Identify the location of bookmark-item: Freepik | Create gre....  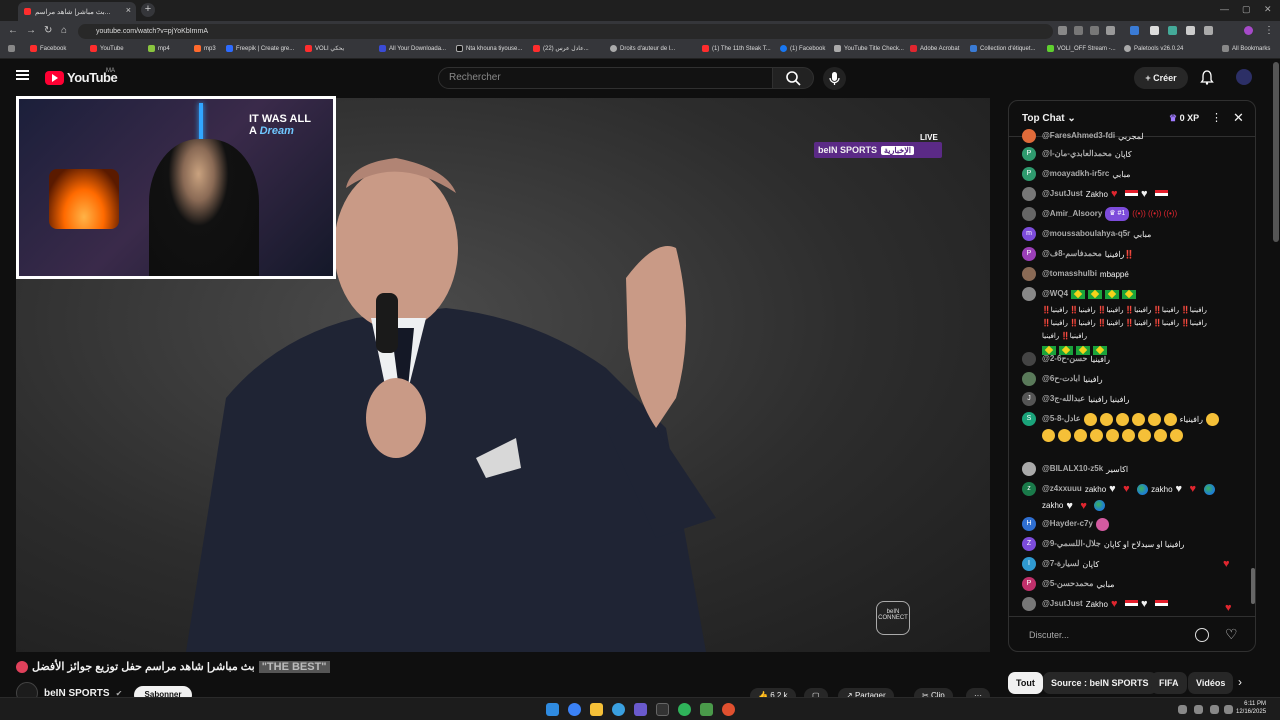
(260, 48).